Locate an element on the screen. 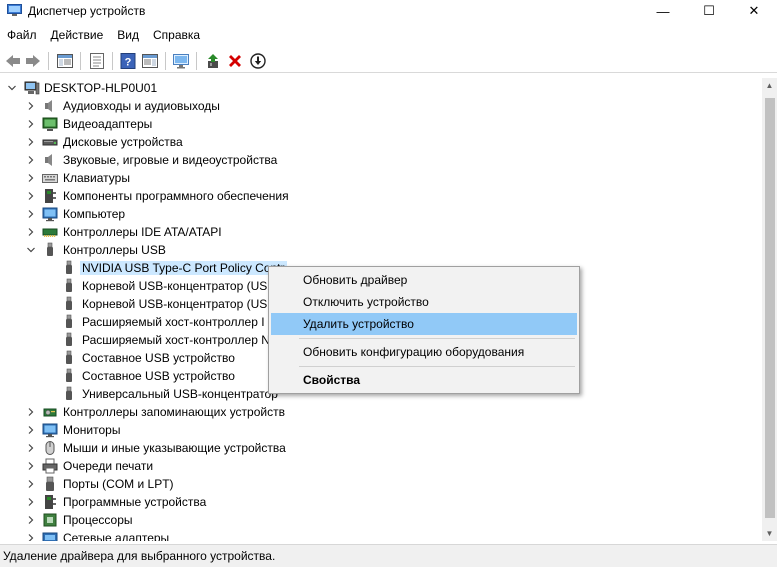 The width and height of the screenshot is (777, 567). back-icon is located at coordinates (13, 61).